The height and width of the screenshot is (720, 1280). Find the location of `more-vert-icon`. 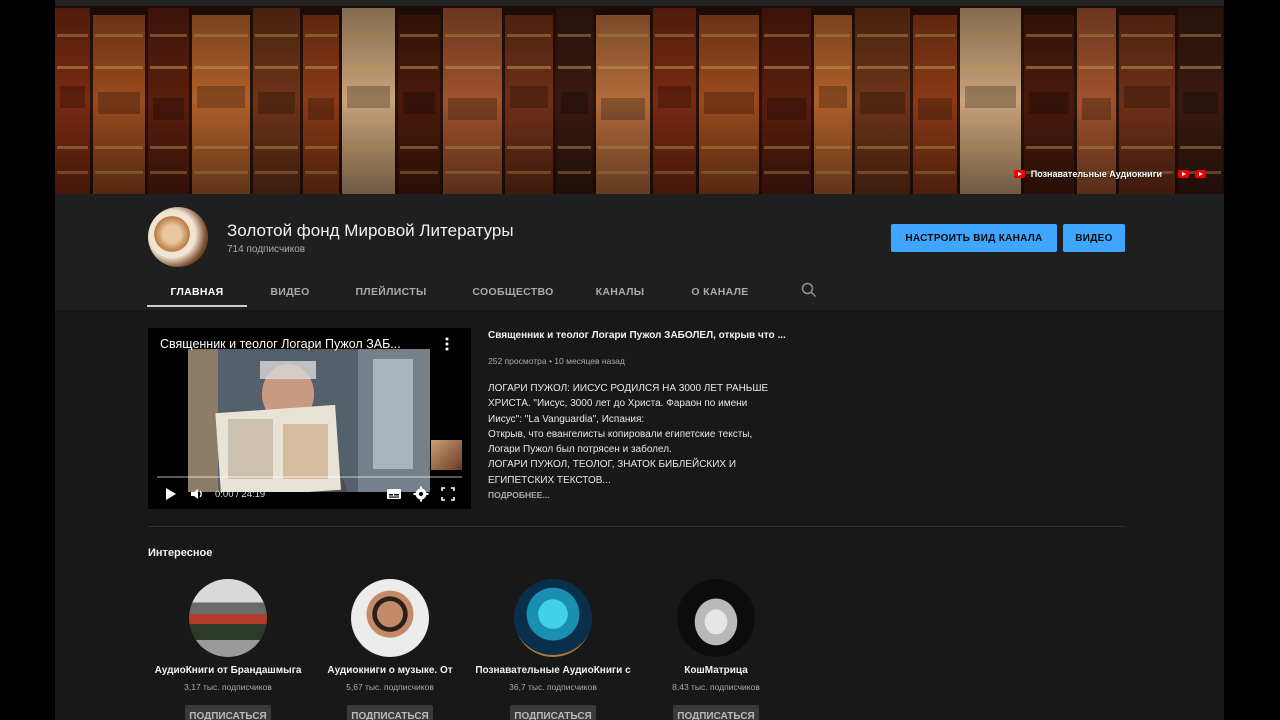

more-vert-icon is located at coordinates (447, 344).